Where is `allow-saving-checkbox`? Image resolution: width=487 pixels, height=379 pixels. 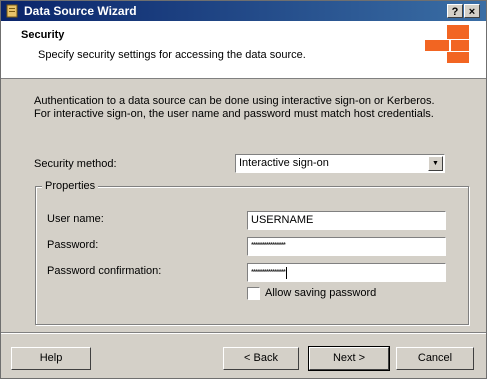
allow-saving-checkbox is located at coordinates (253, 293).